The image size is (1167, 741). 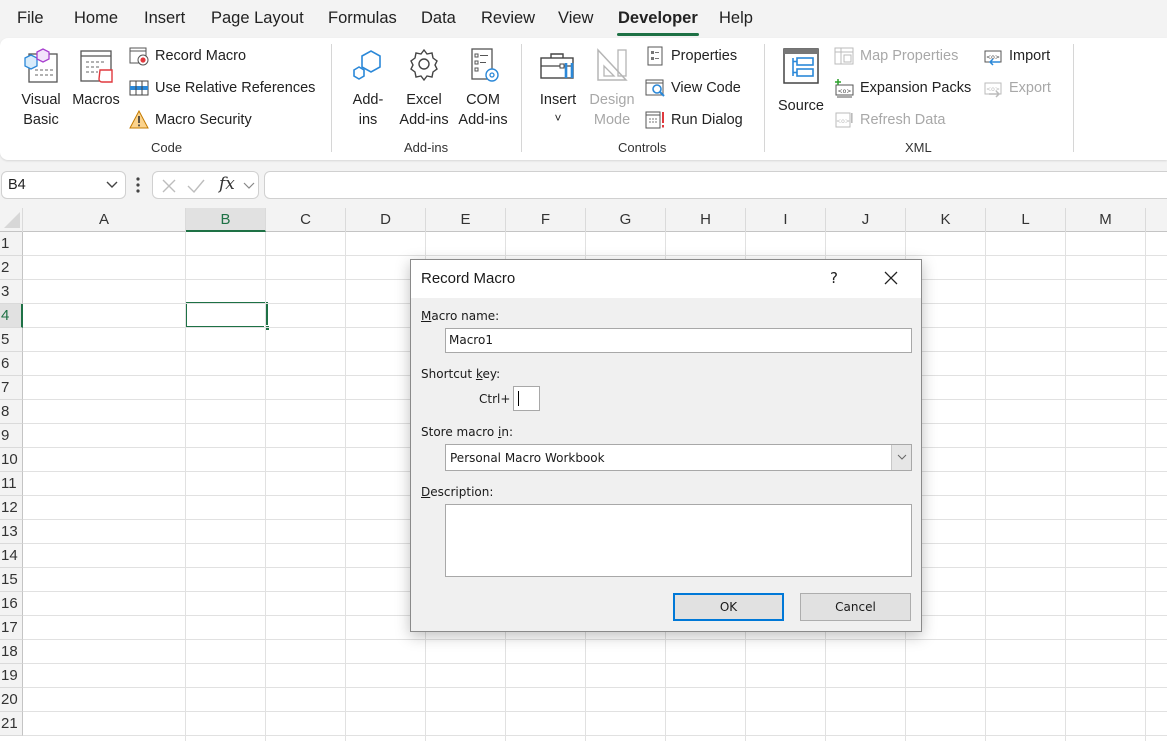 I want to click on cancel-entry-icon, so click(x=169, y=186).